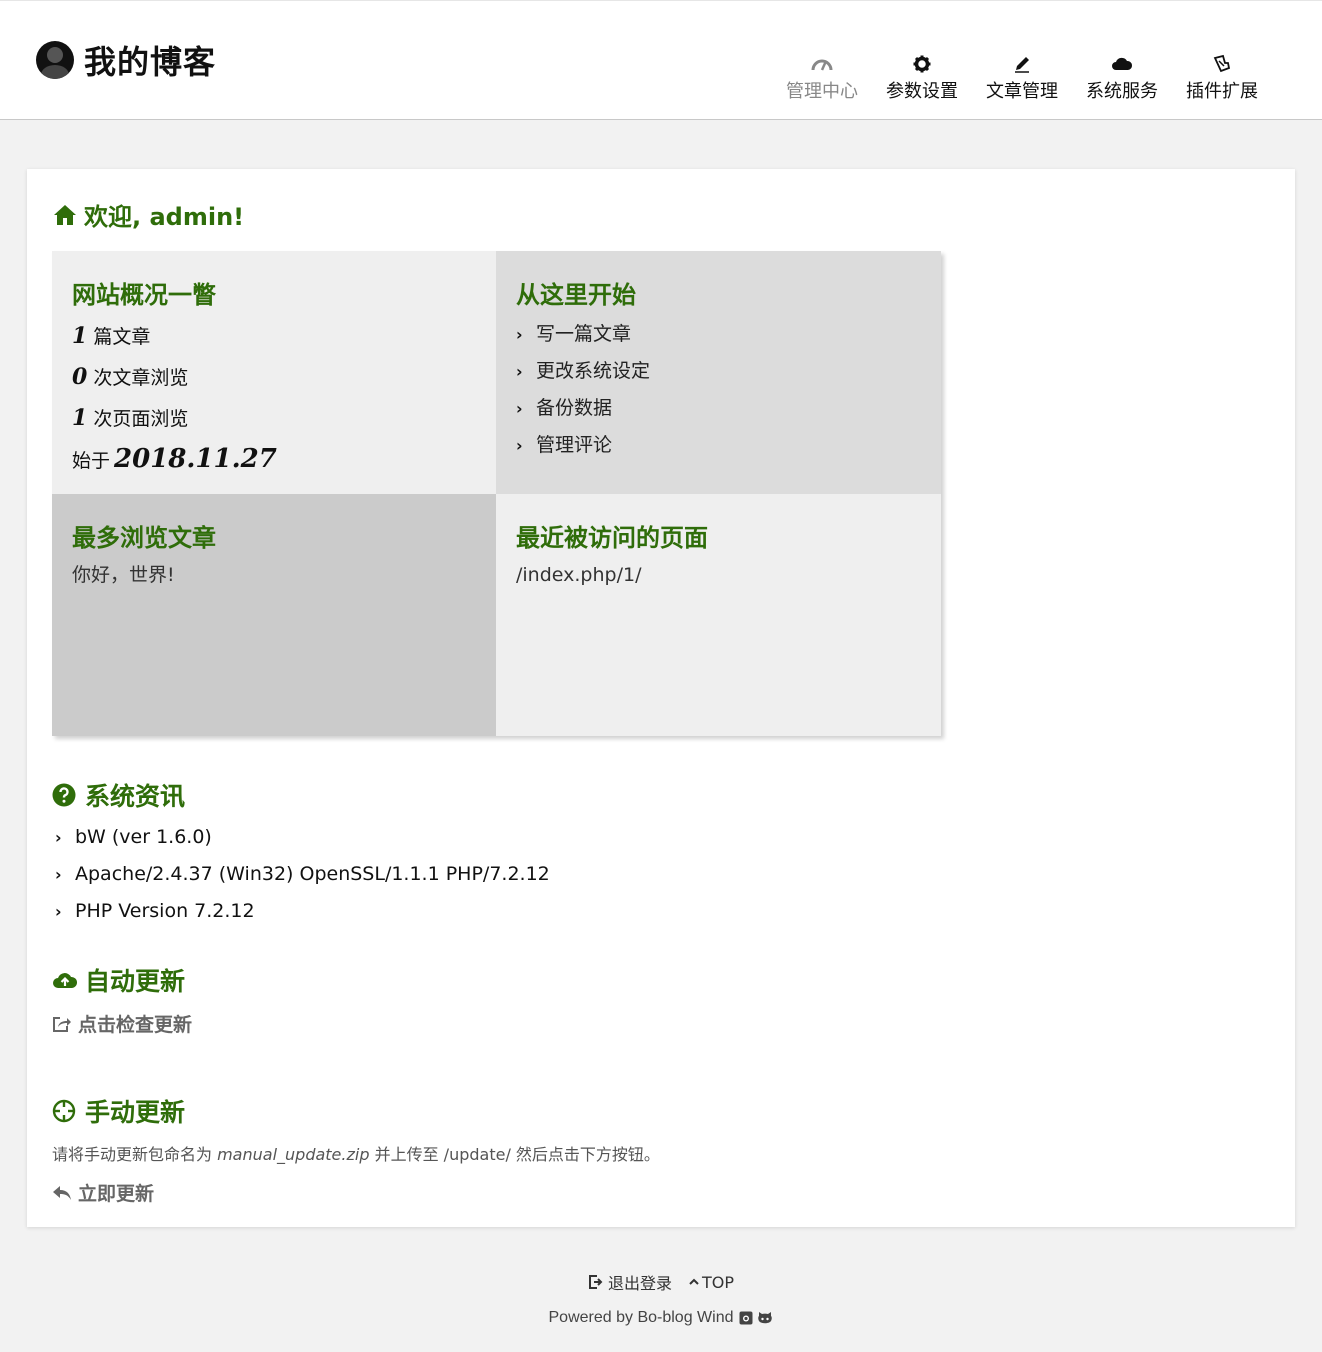 This screenshot has height=1352, width=1322. I want to click on posts-count: 1, so click(80, 336).